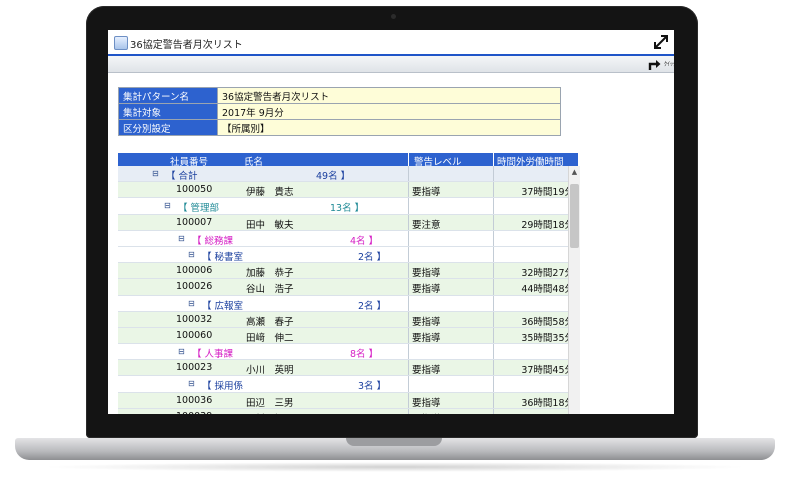  I want to click on window-title: 36協定警告者月次リスト, so click(186, 45).